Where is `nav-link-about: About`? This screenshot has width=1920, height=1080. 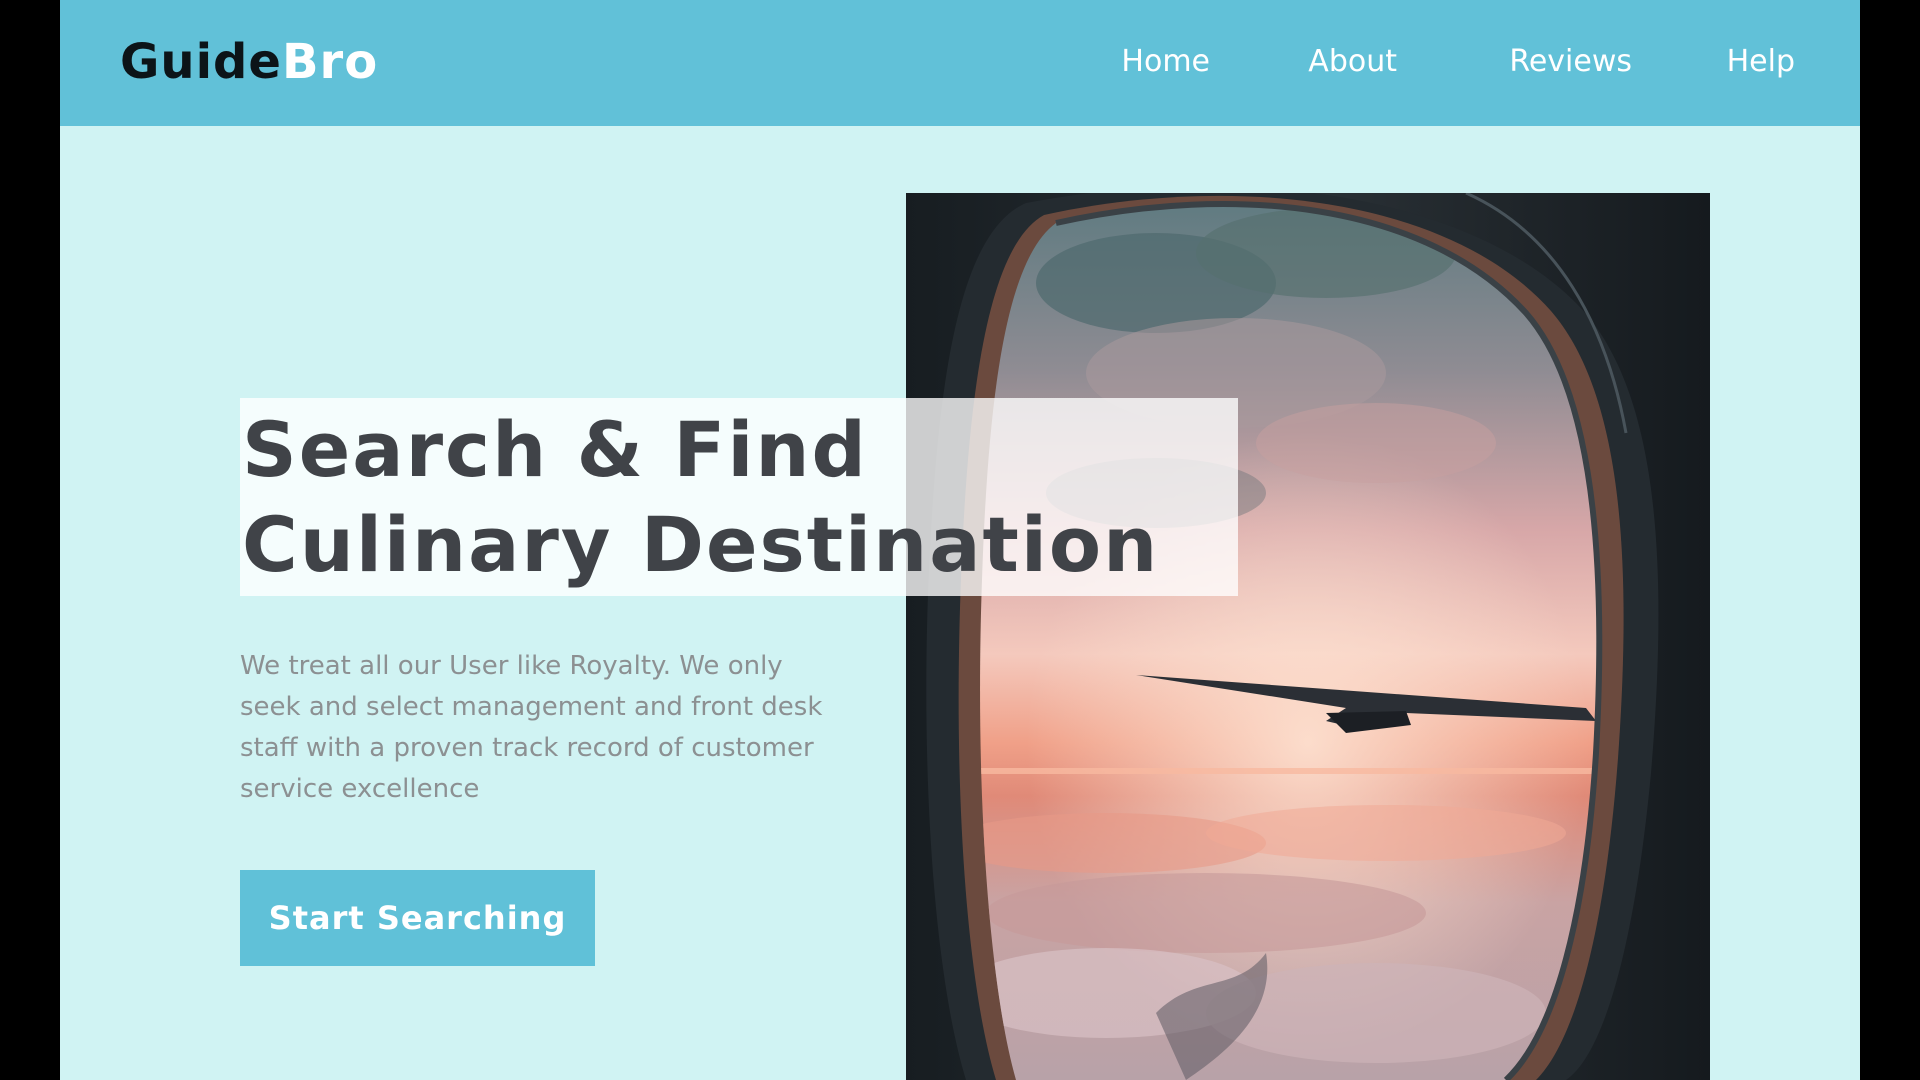 nav-link-about: About is located at coordinates (1352, 62).